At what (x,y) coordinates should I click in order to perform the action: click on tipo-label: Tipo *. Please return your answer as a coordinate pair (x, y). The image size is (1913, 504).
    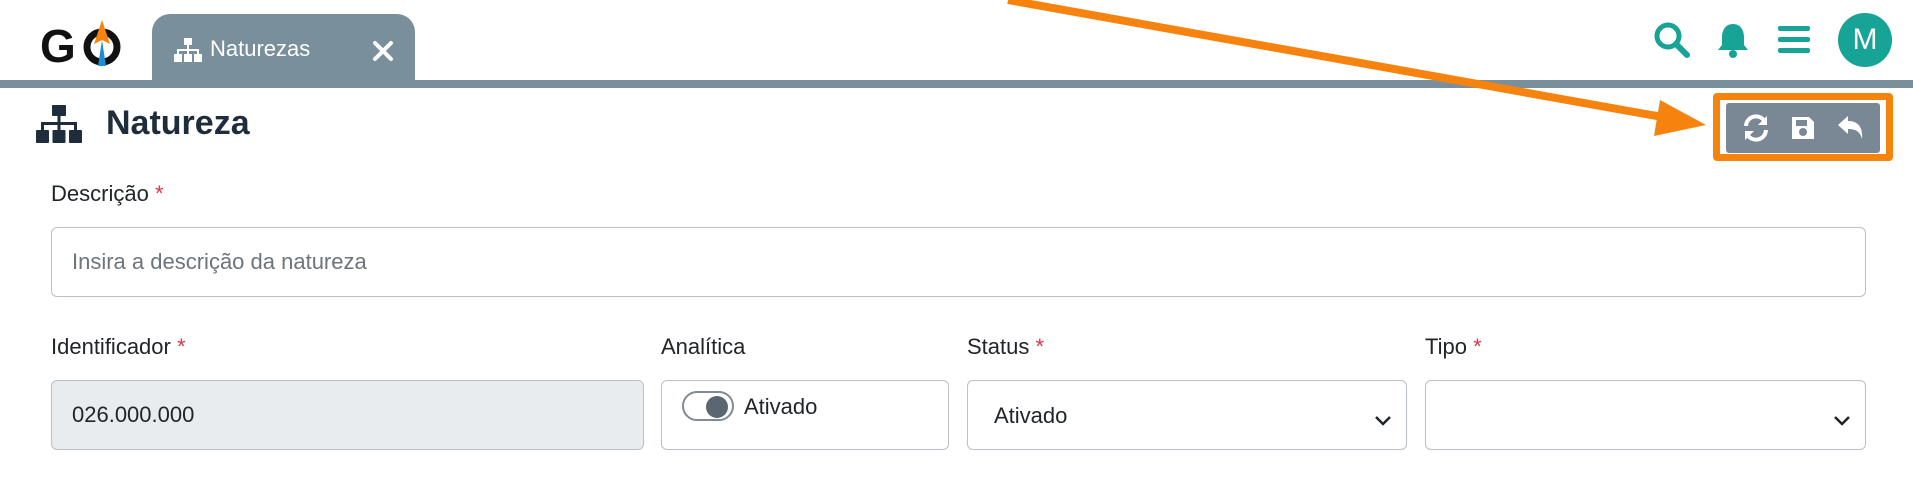
    Looking at the image, I should click on (1453, 346).